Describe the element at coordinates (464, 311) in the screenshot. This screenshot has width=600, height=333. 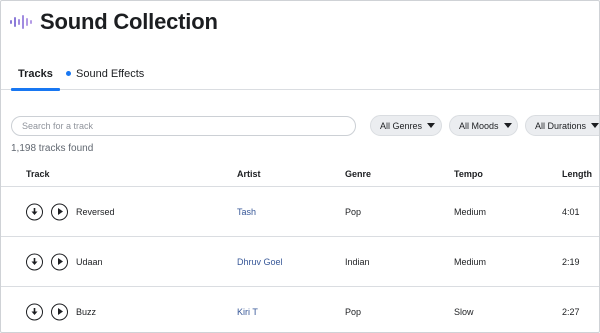
I see `track-tempo: Slow` at that location.